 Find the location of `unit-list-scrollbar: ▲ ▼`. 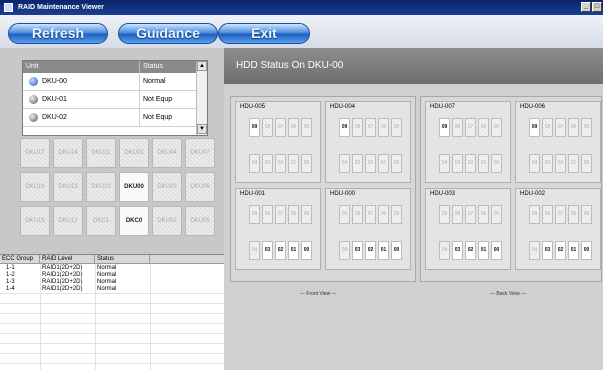

unit-list-scrollbar: ▲ ▼ is located at coordinates (201, 98).